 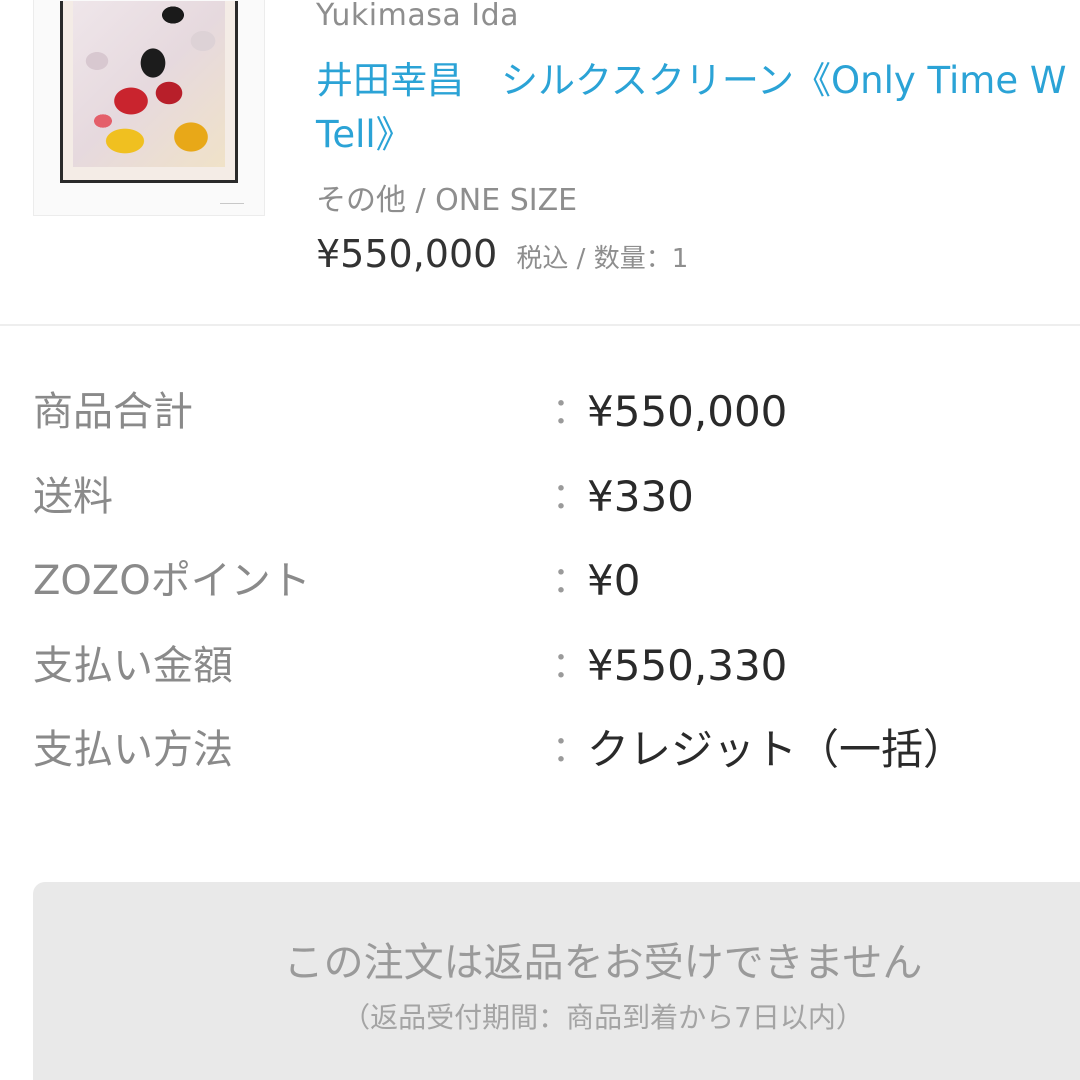 I want to click on summary-row-points: ZOZOポイント ： ¥0, so click(x=540, y=581).